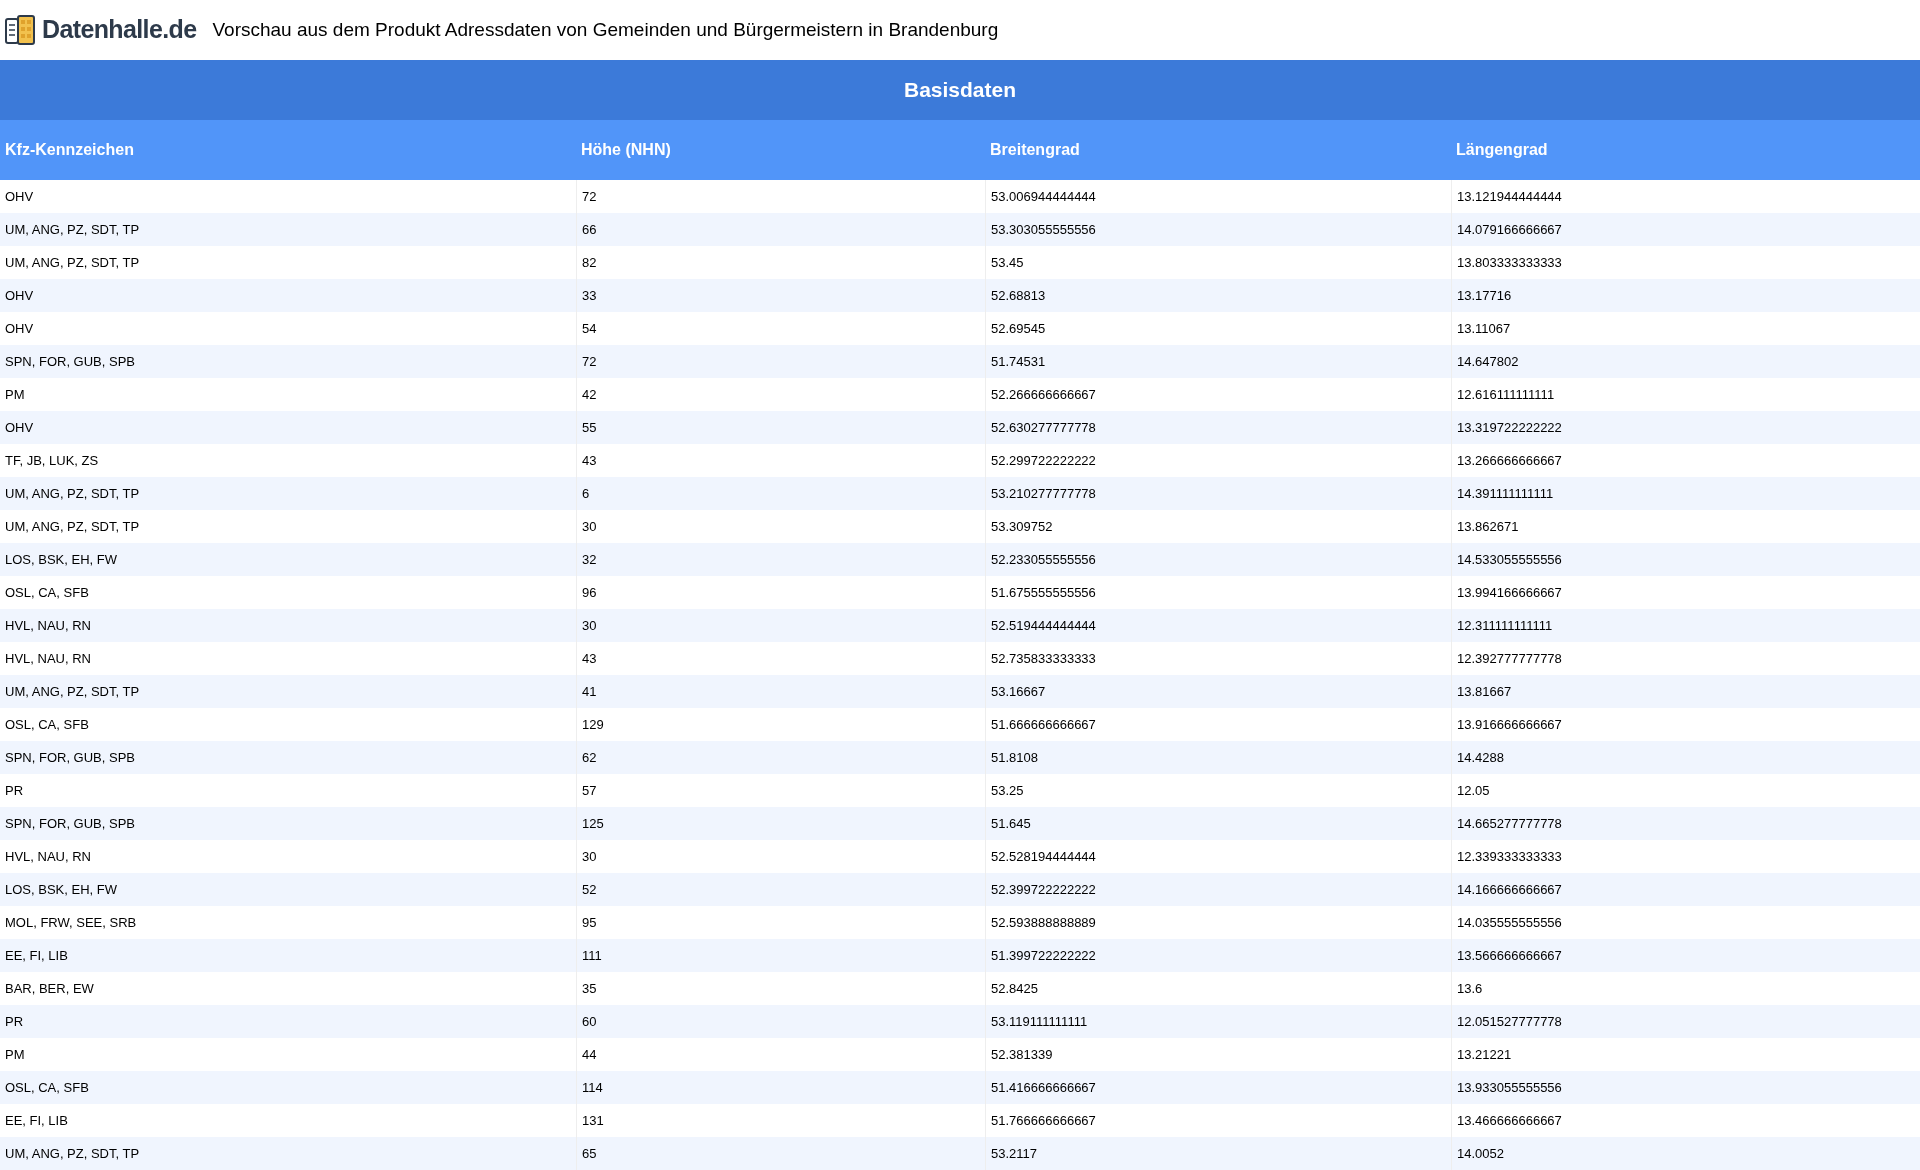  I want to click on table-cell-text: 13.11067, so click(1484, 328).